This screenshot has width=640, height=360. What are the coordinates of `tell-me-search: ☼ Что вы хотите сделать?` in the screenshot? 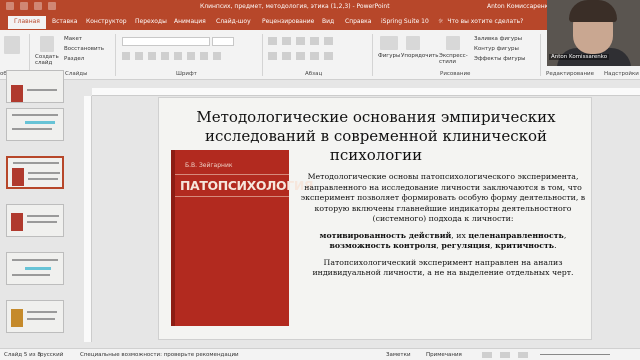 It's located at (480, 21).